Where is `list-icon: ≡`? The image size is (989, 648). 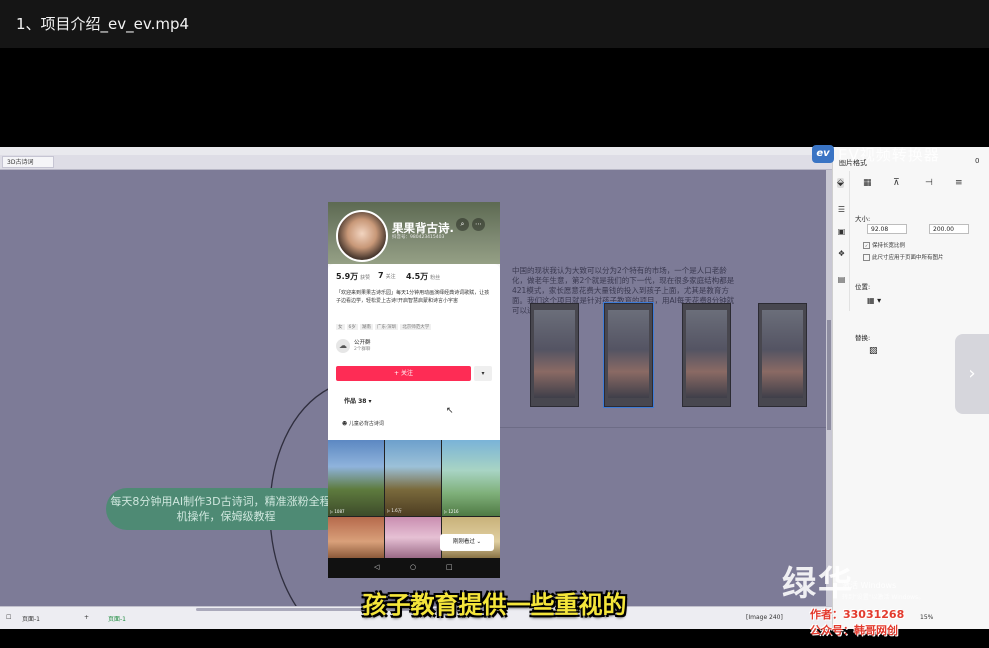 list-icon: ≡ is located at coordinates (959, 183).